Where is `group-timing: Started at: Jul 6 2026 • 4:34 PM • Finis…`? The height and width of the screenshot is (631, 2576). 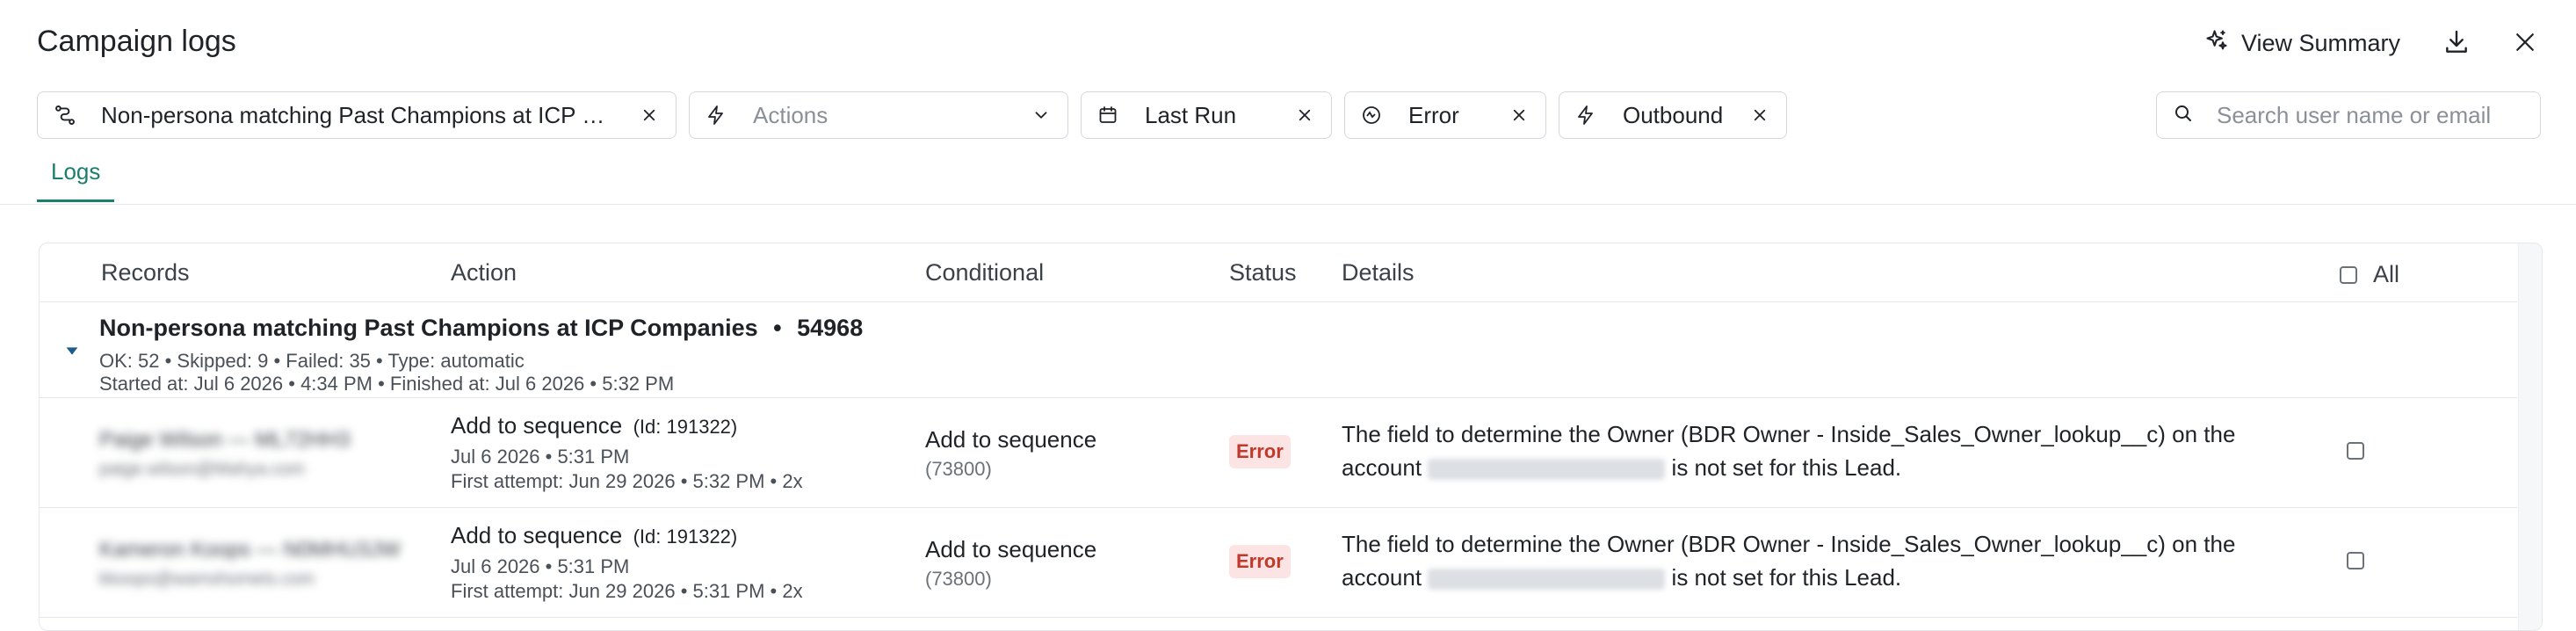 group-timing: Started at: Jul 6 2026 • 4:34 PM • Finis… is located at coordinates (387, 384).